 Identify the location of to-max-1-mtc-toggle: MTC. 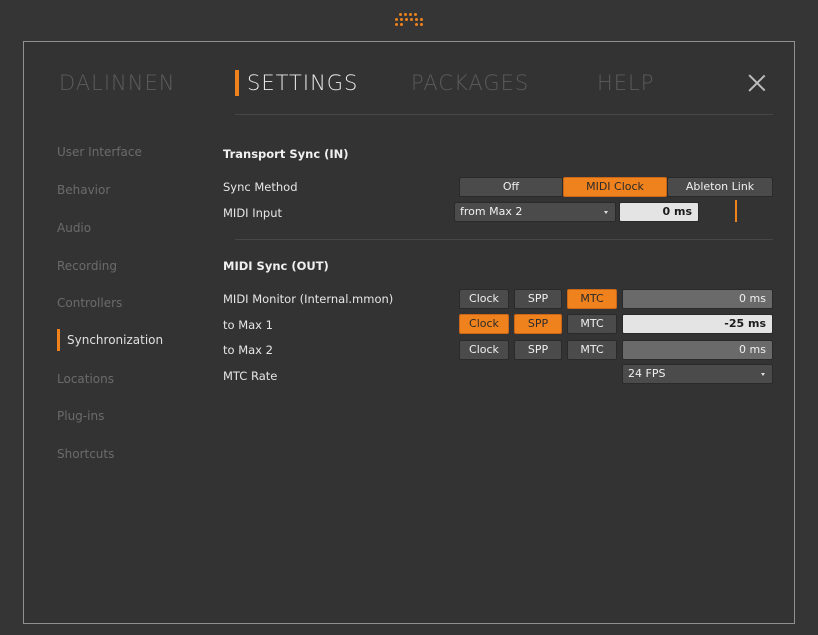
(592, 324).